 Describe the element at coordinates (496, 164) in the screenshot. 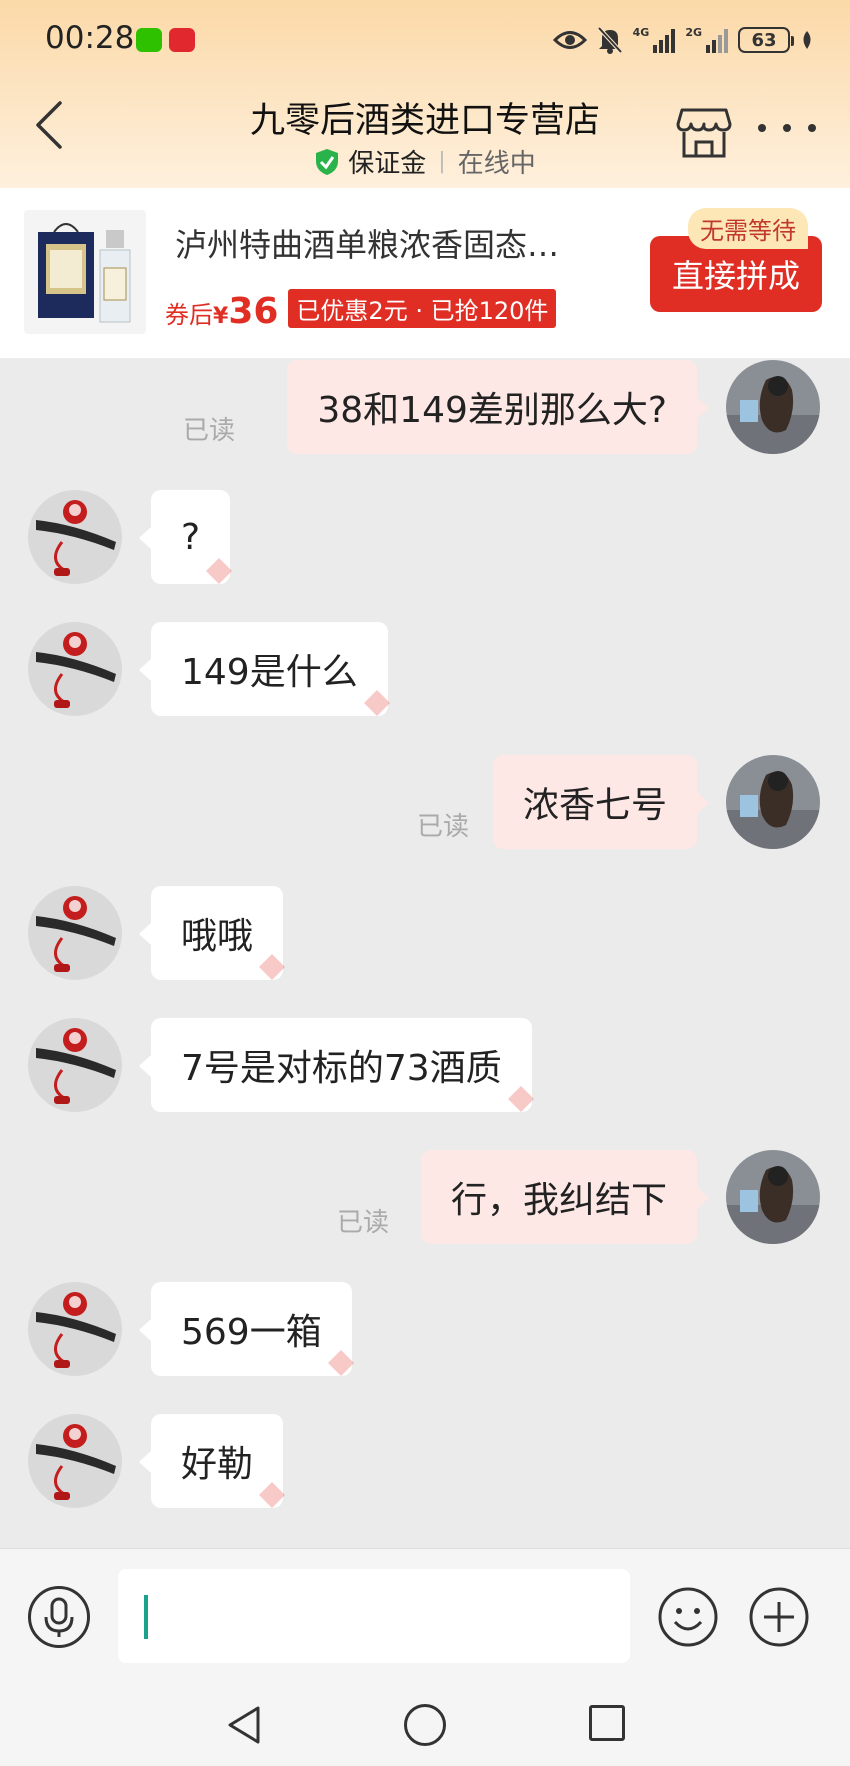

I see `online-status: 在线中` at that location.